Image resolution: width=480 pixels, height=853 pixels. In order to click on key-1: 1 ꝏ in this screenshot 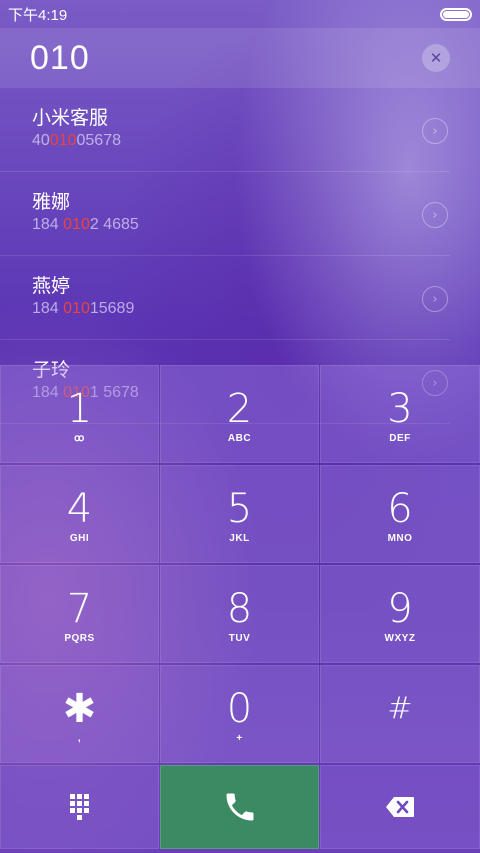, I will do `click(79, 414)`.